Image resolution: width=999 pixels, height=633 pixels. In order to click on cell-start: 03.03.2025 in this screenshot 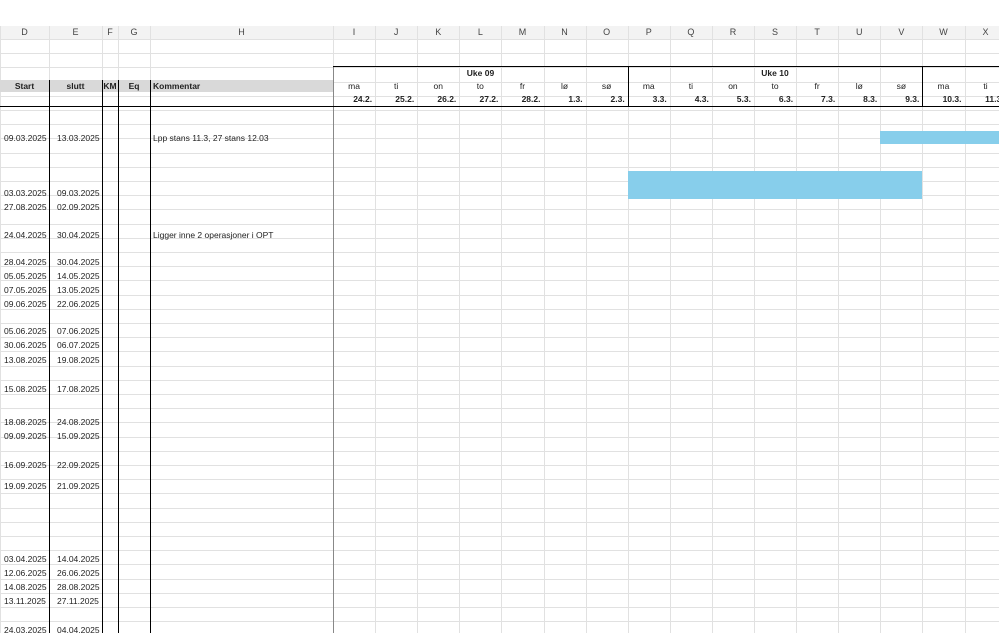, I will do `click(26, 193)`.